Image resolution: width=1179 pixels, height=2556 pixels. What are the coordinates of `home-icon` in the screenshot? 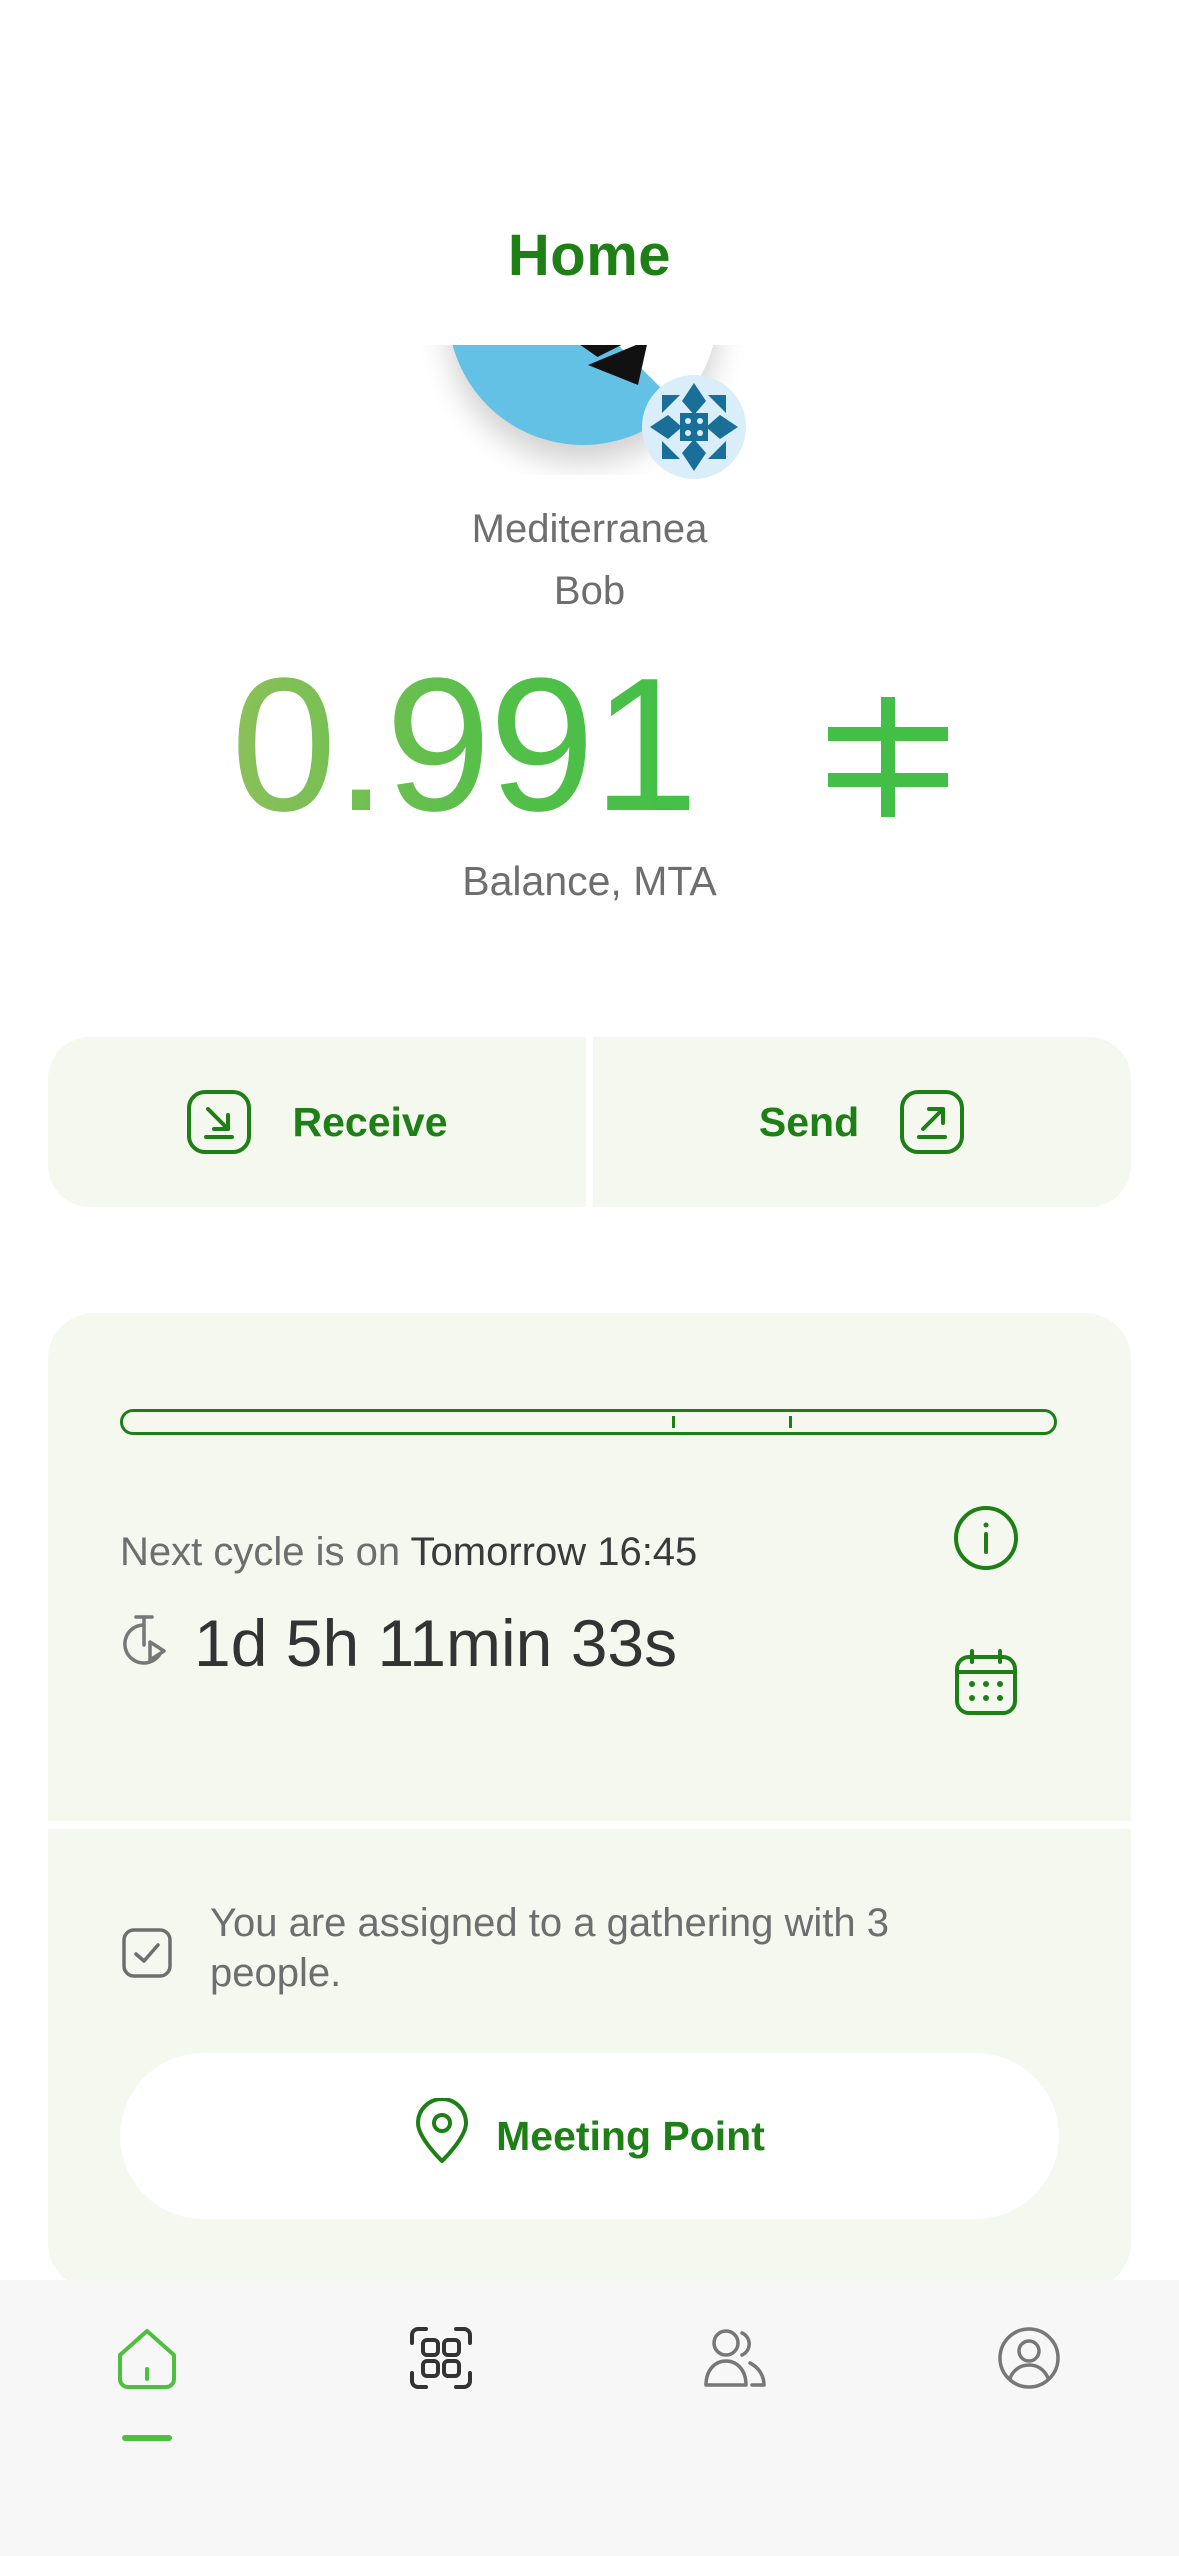 It's located at (147, 2385).